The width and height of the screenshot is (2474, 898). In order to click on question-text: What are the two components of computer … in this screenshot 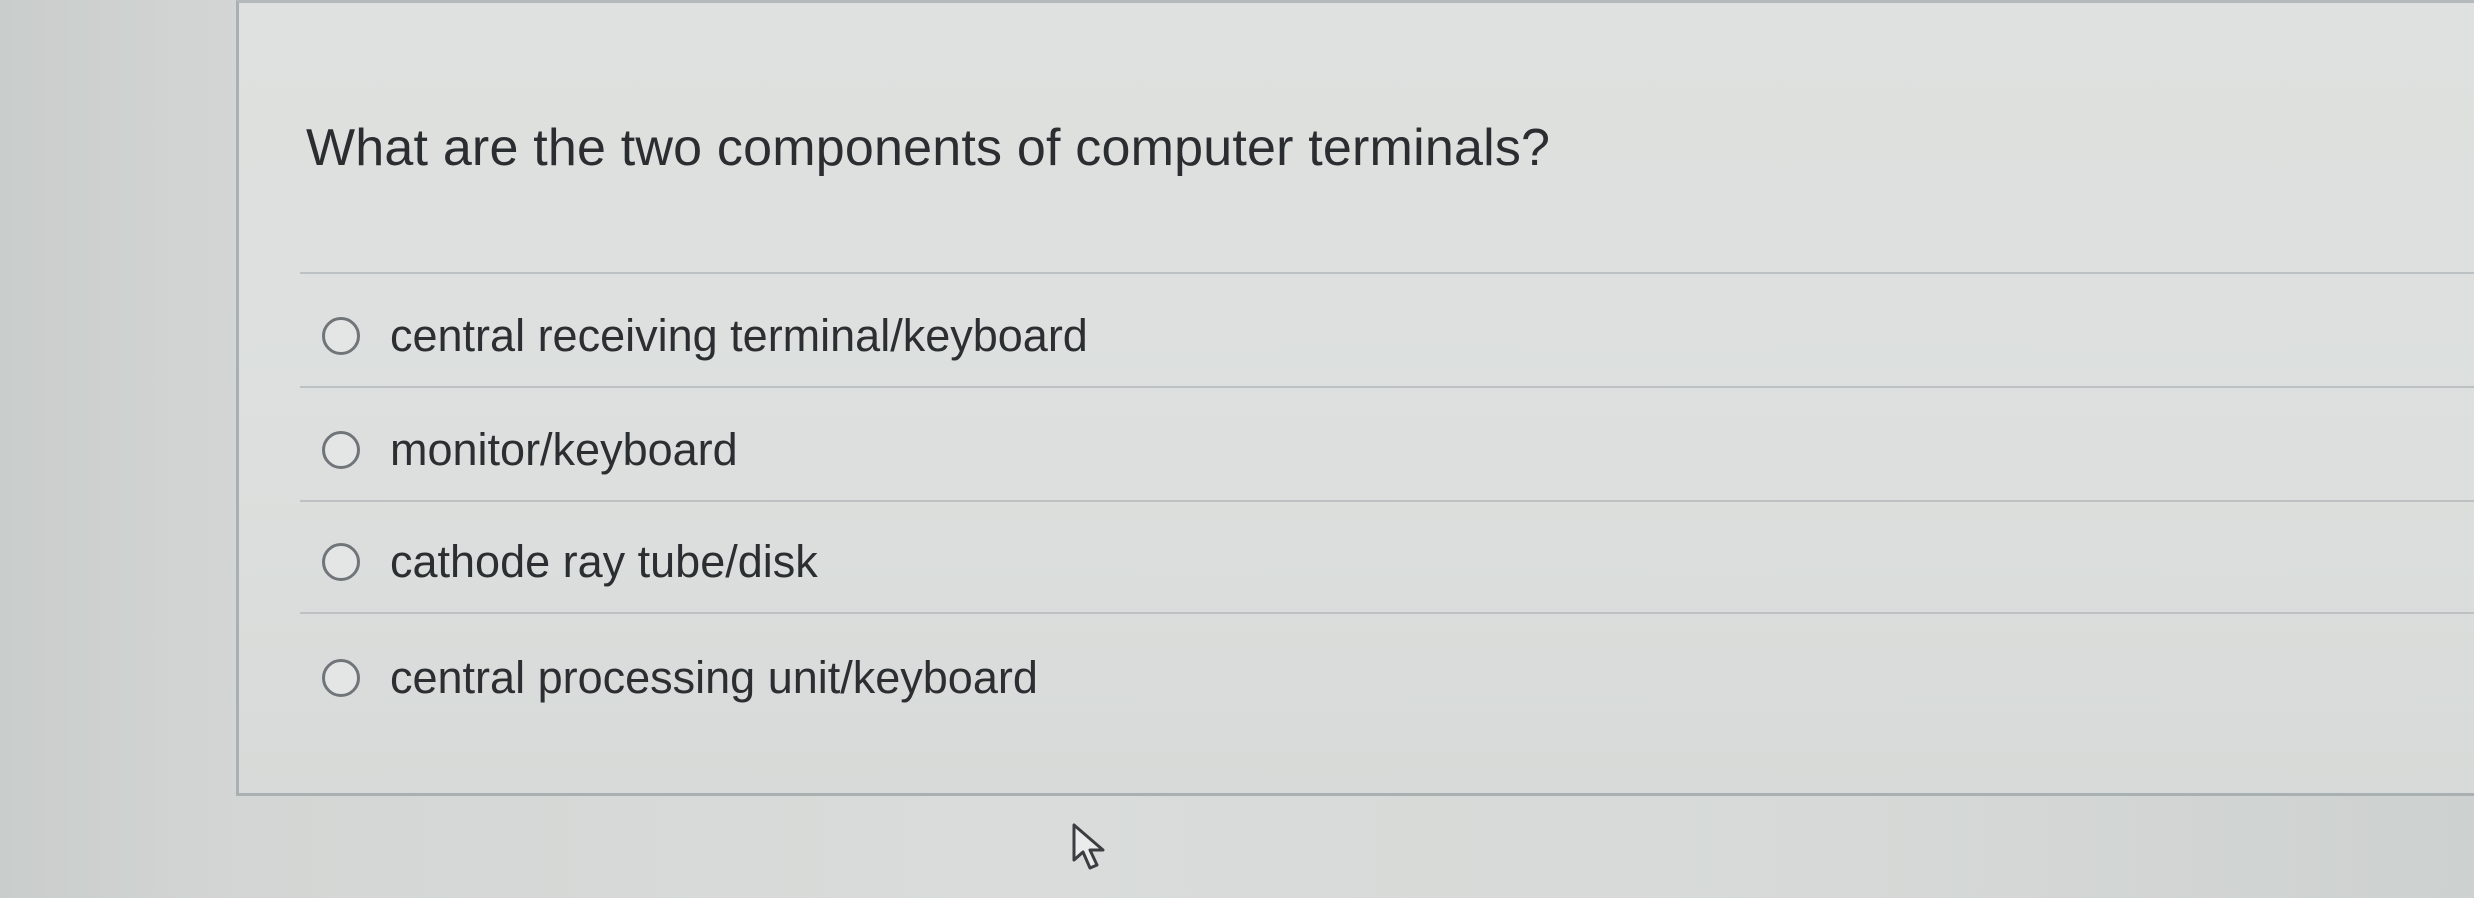, I will do `click(928, 148)`.